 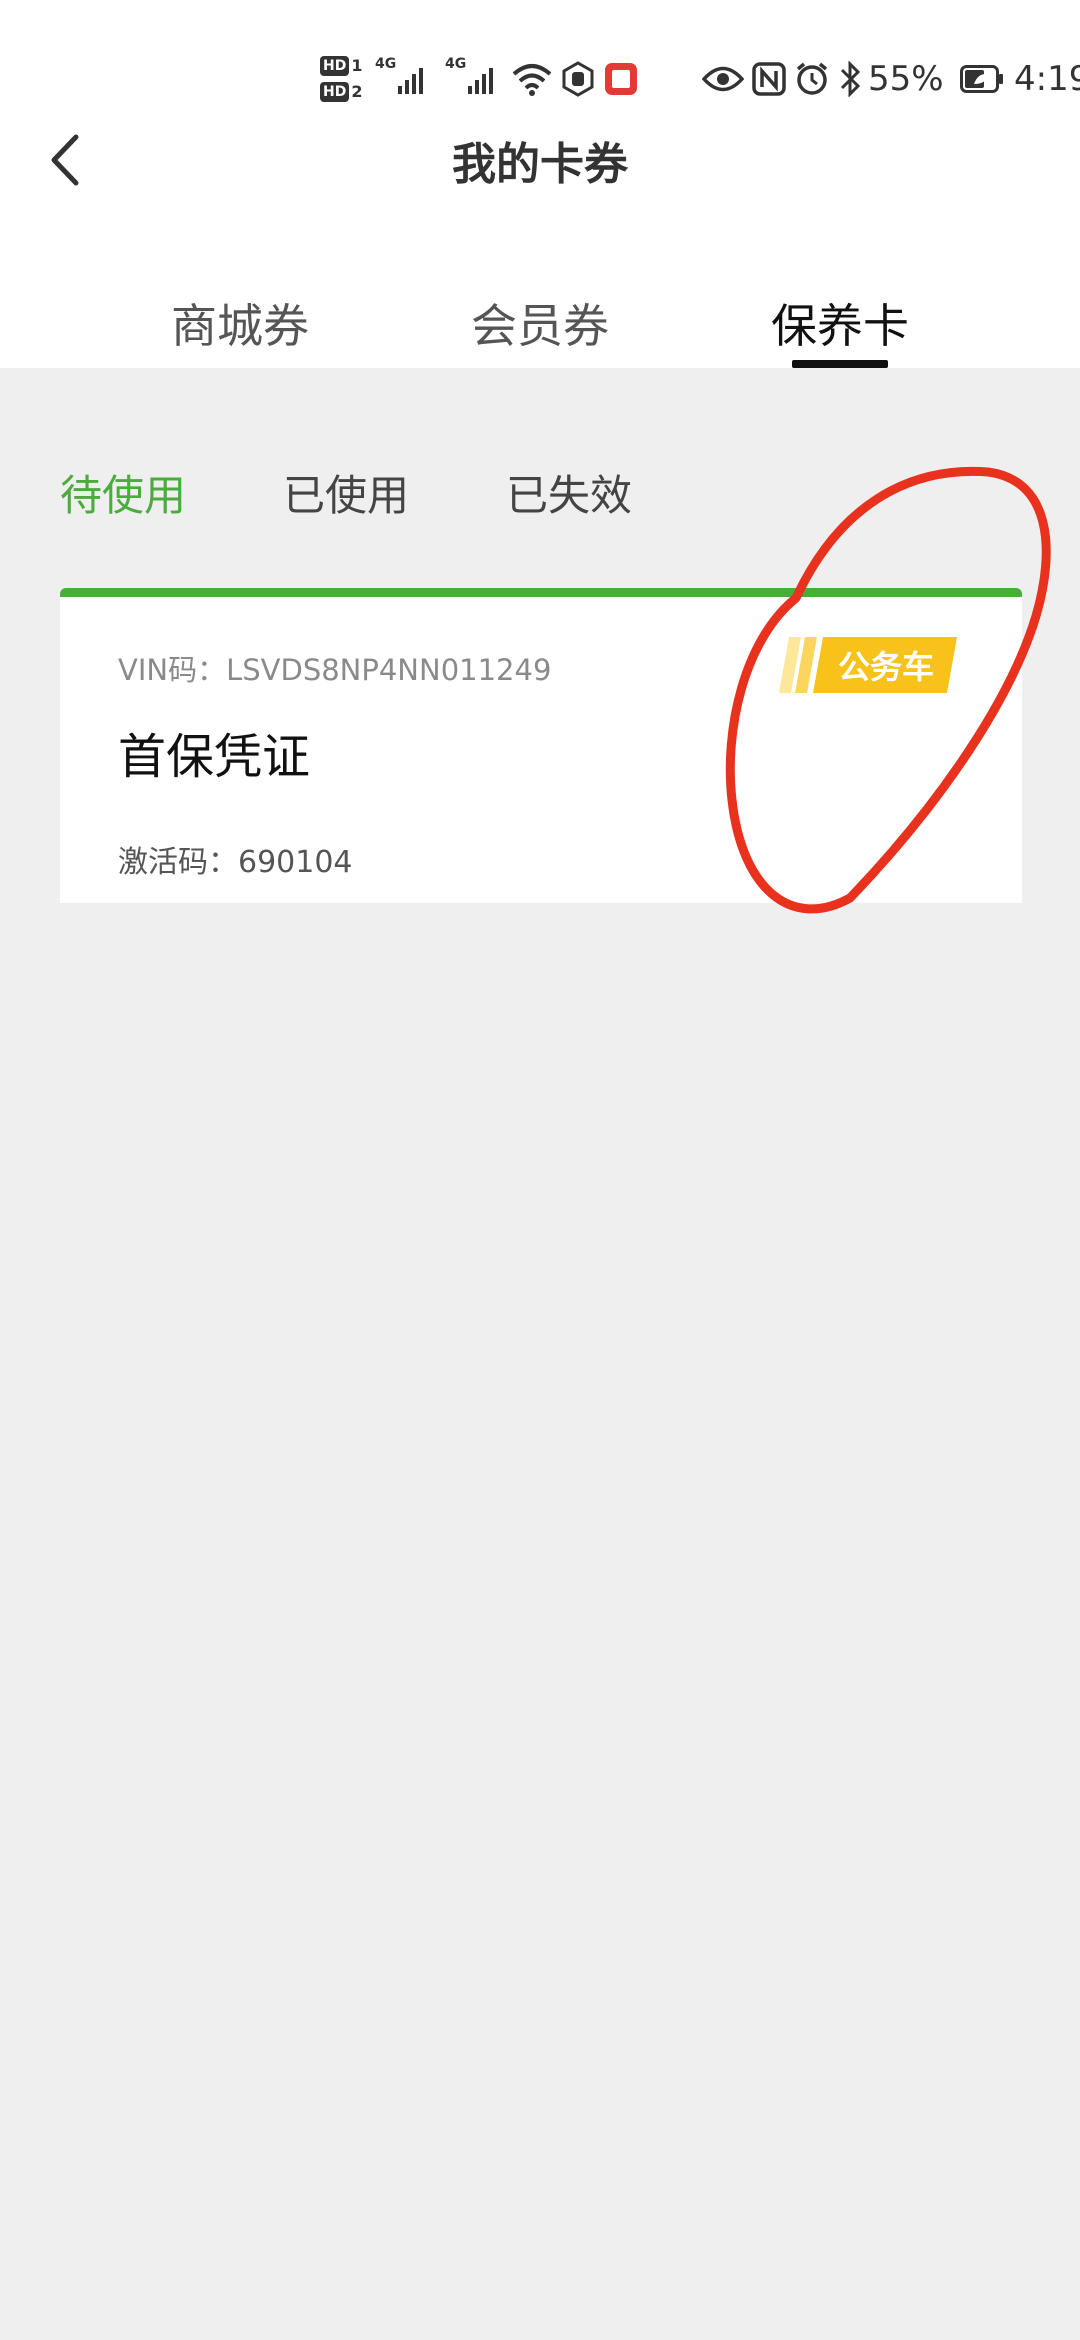 I want to click on tab-member-coupons: 会员券, so click(x=540, y=323).